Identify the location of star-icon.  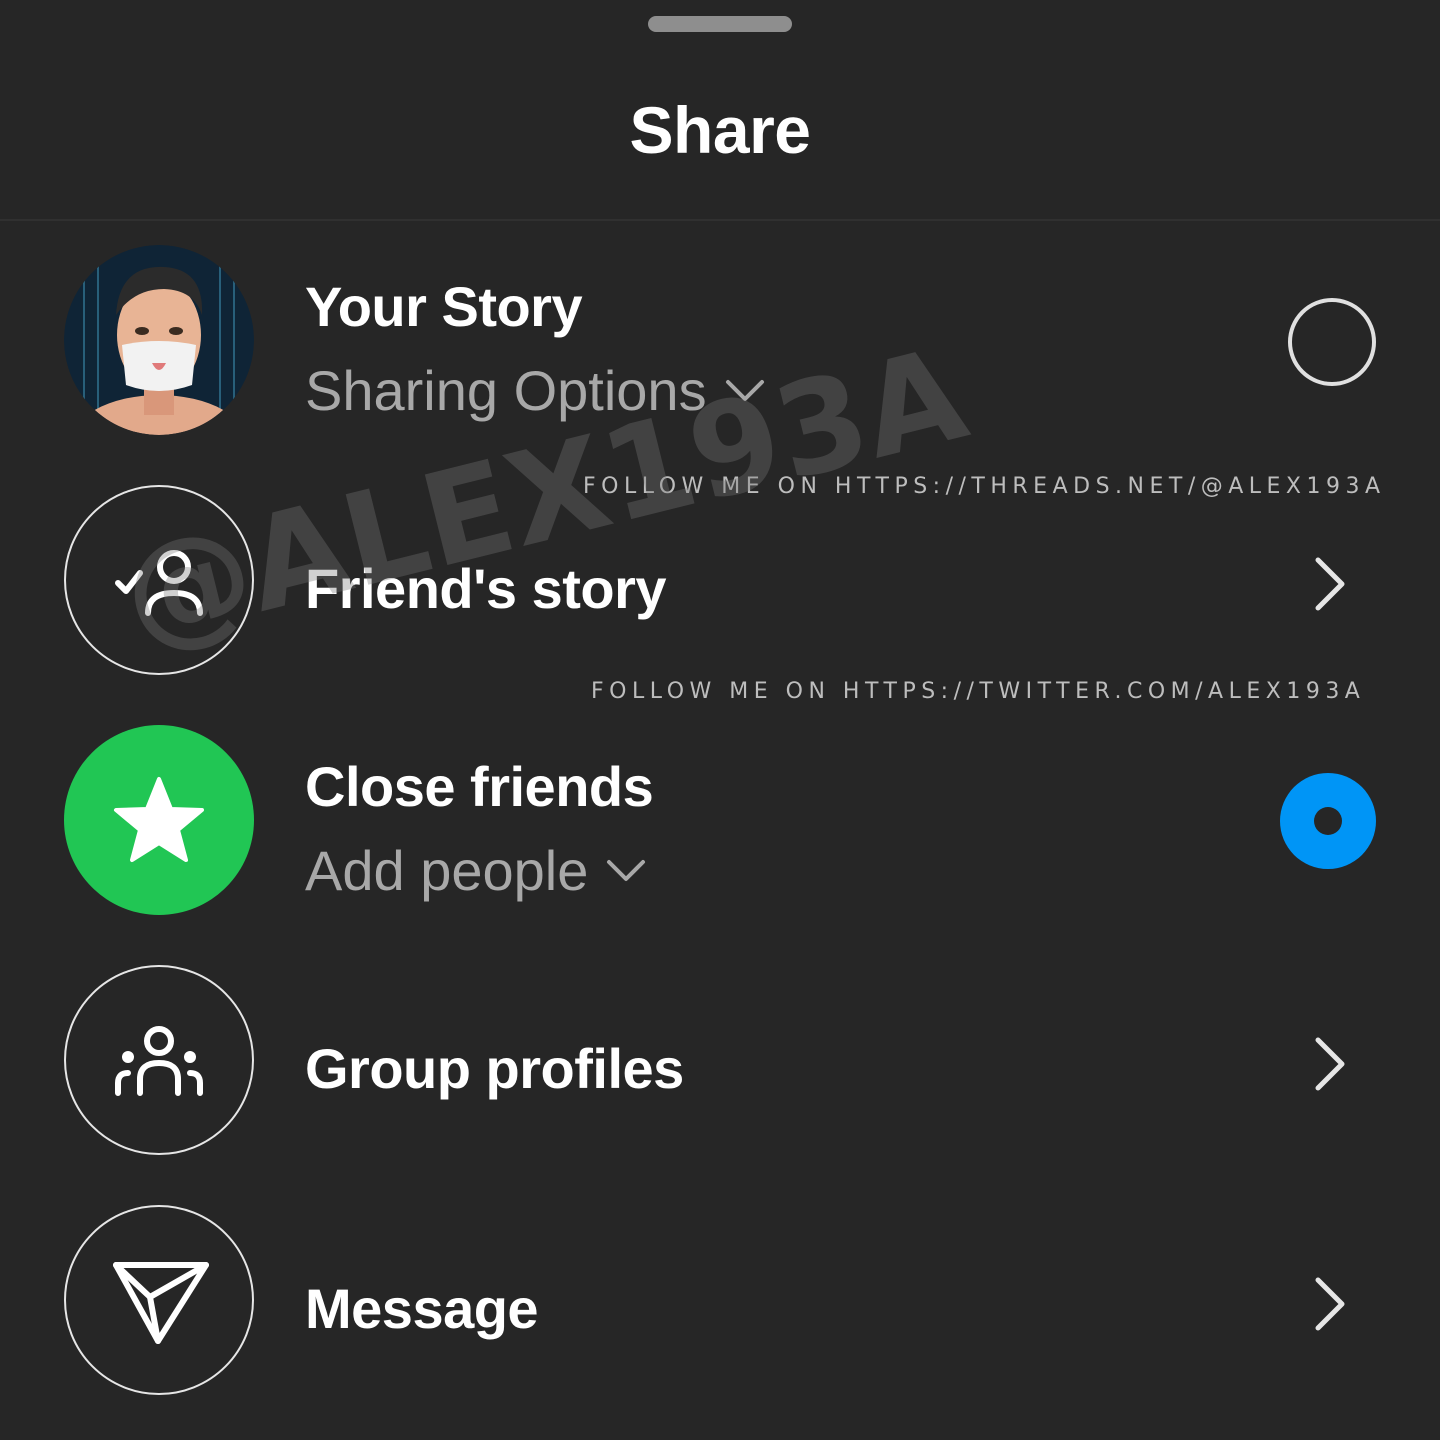
(159, 819).